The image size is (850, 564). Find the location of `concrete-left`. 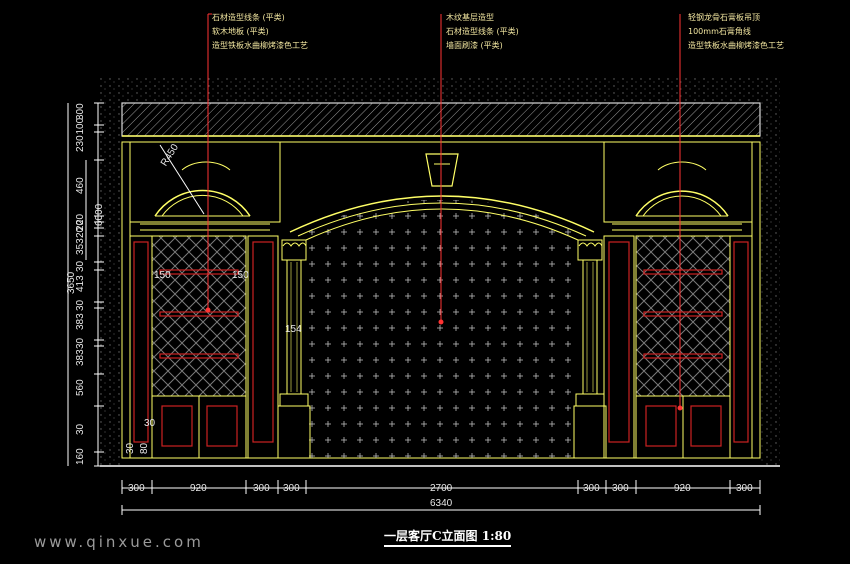

concrete-left is located at coordinates (111, 285).